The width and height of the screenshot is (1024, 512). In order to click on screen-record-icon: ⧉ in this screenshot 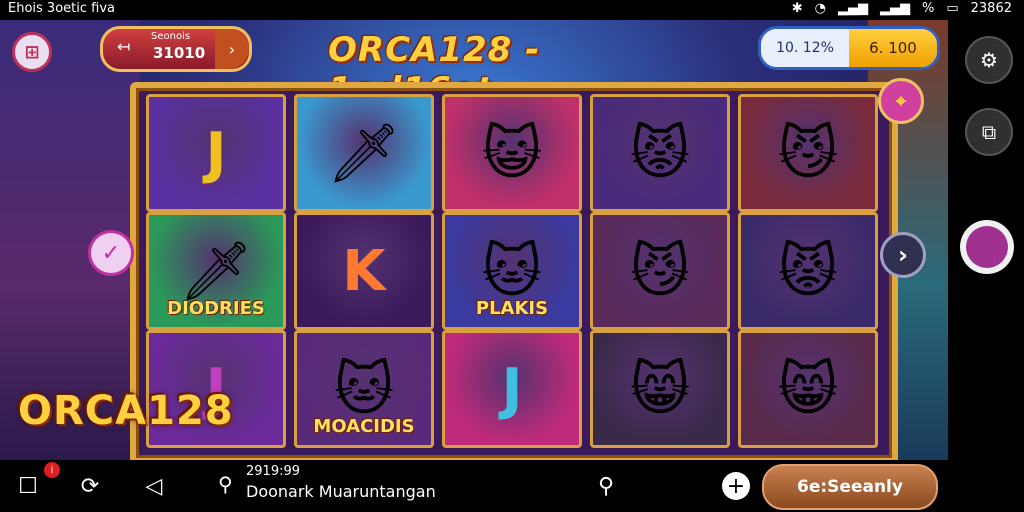, I will do `click(989, 132)`.